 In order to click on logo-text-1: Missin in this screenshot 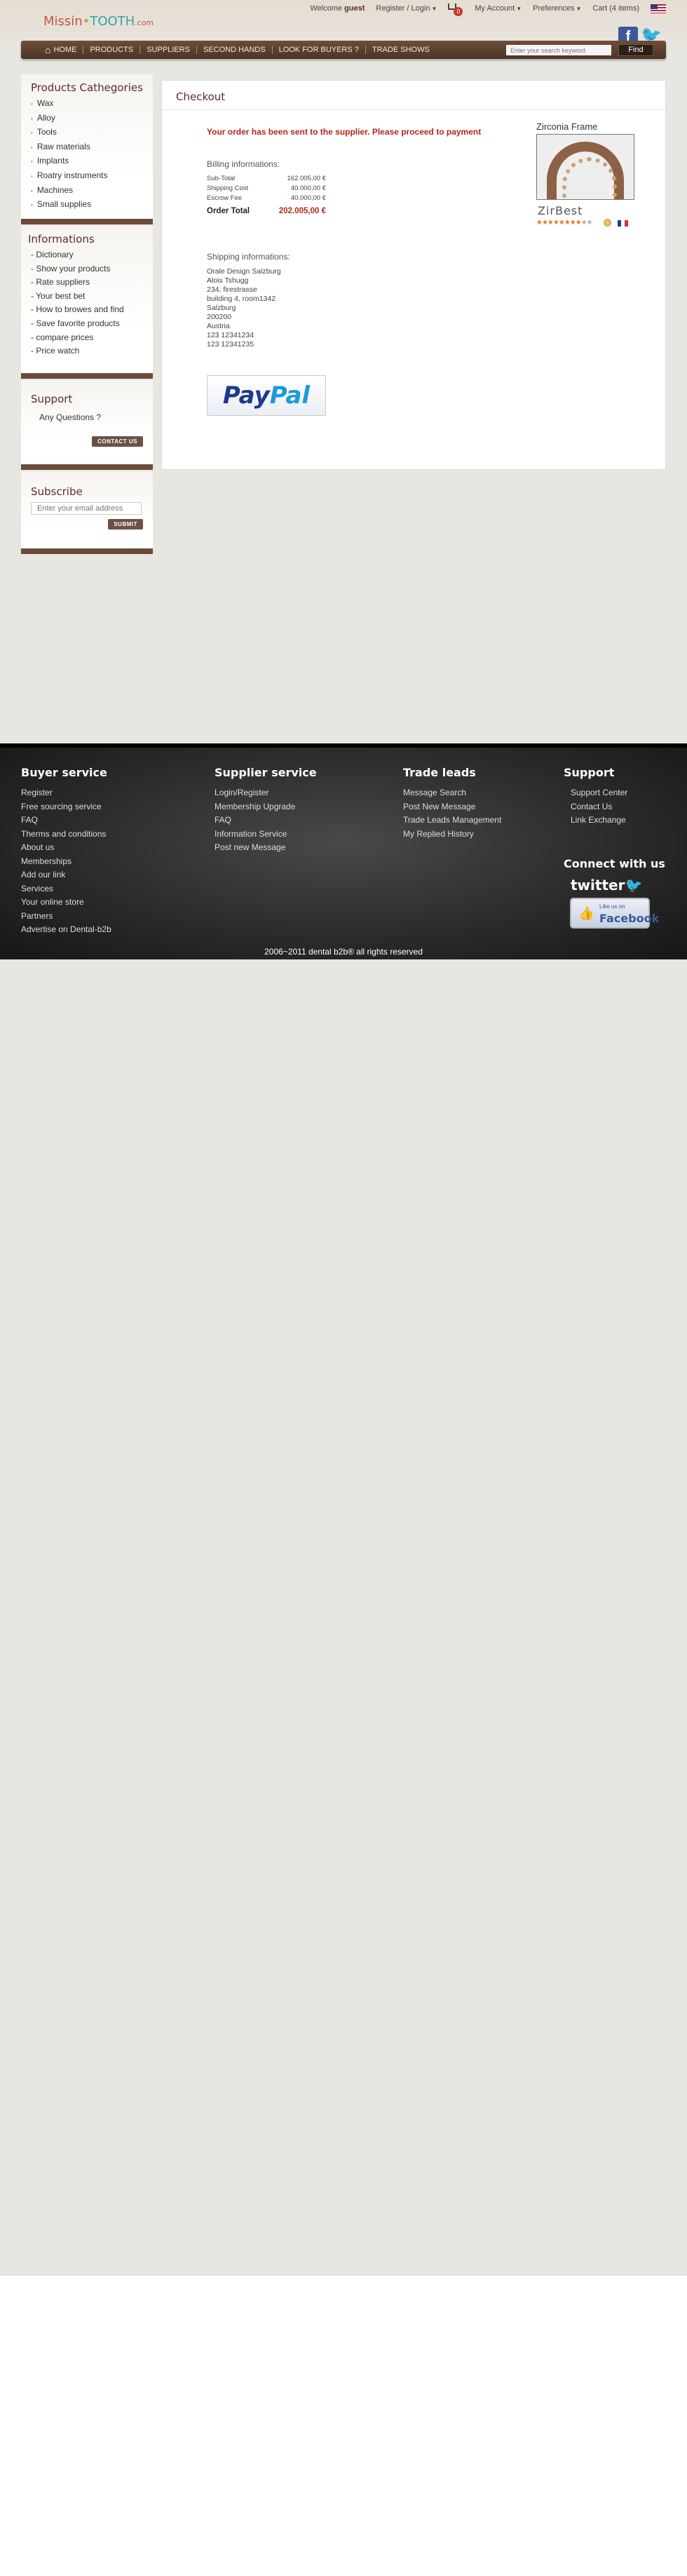, I will do `click(63, 21)`.